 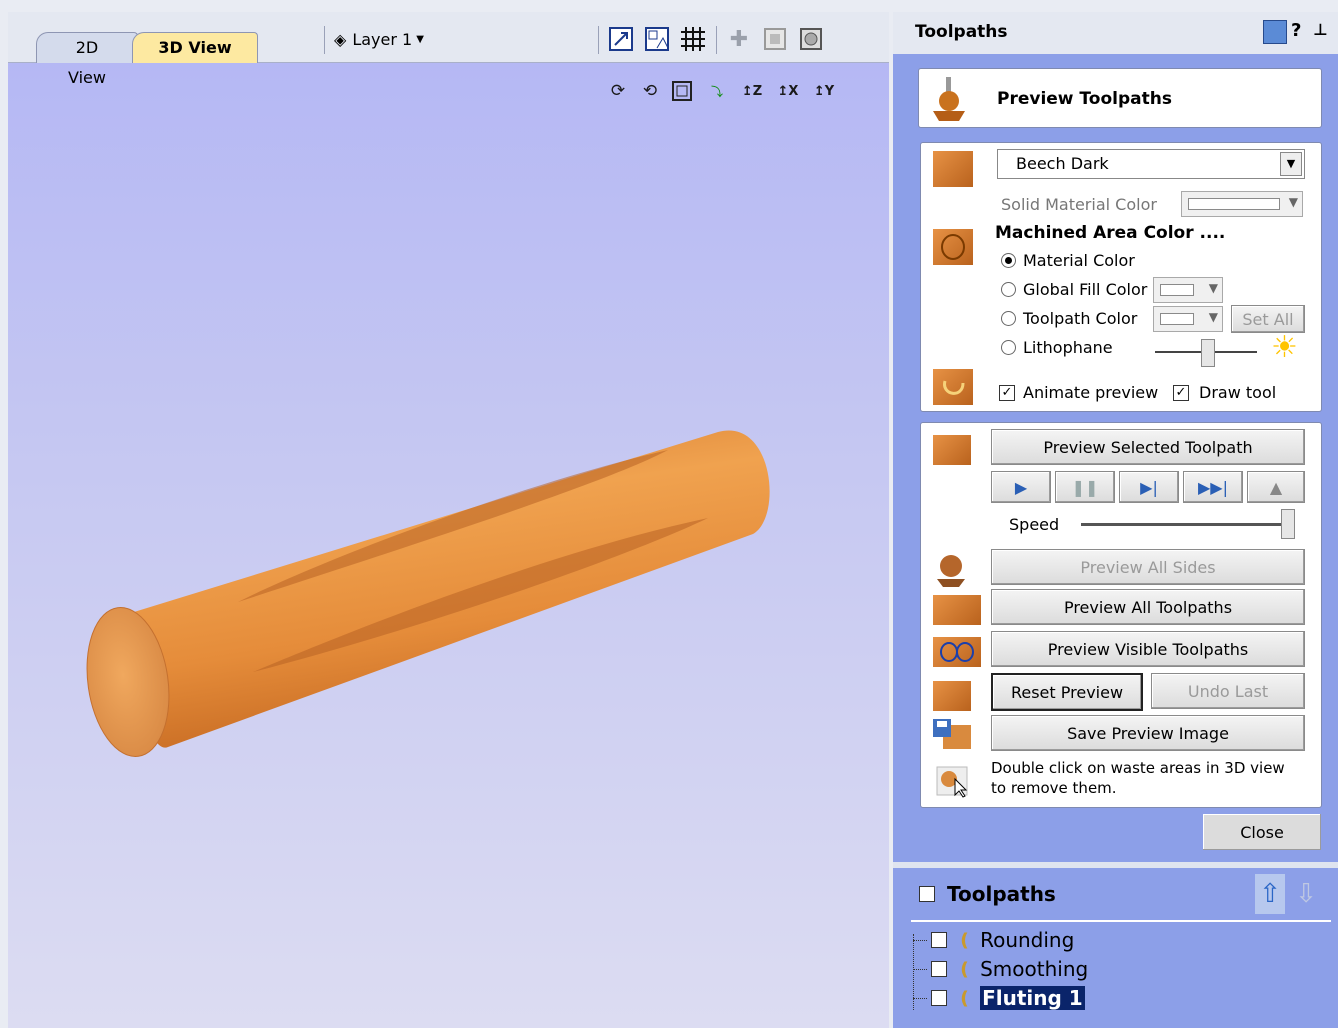 What do you see at coordinates (951, 570) in the screenshot?
I see `preview-all-sides-icon` at bounding box center [951, 570].